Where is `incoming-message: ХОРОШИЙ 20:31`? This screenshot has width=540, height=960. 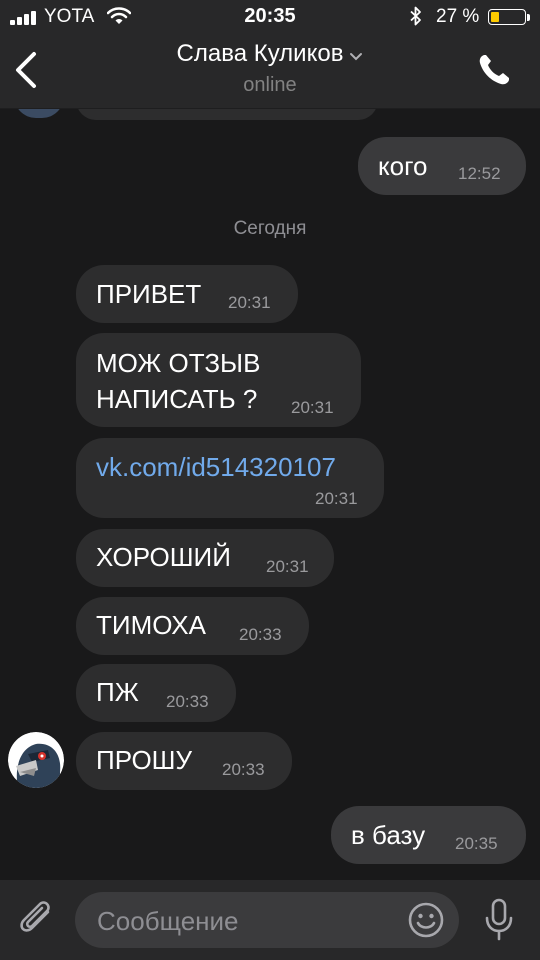 incoming-message: ХОРОШИЙ 20:31 is located at coordinates (205, 558).